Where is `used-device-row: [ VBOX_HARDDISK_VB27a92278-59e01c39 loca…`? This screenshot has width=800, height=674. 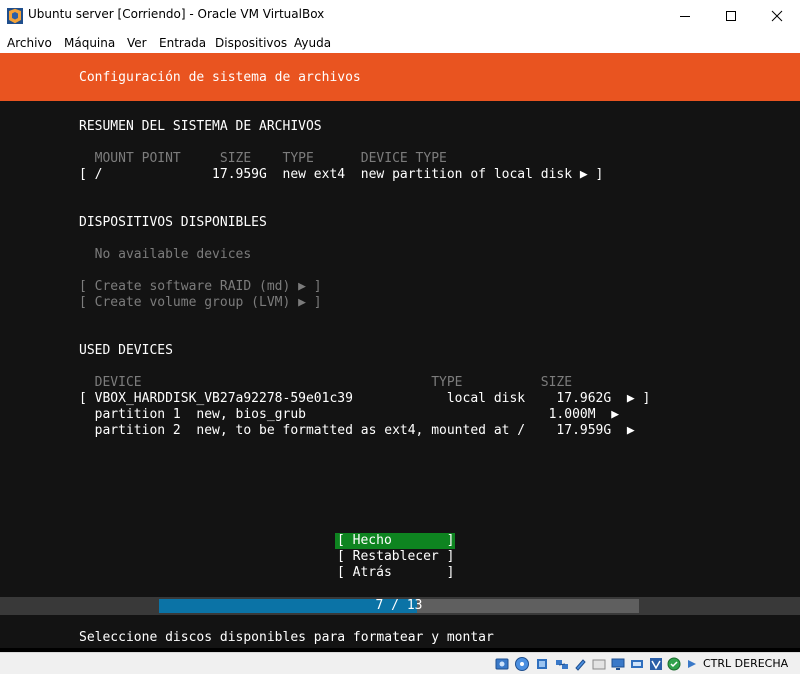 used-device-row: [ VBOX_HARDDISK_VB27a92278-59e01c39 loca… is located at coordinates (364, 399).